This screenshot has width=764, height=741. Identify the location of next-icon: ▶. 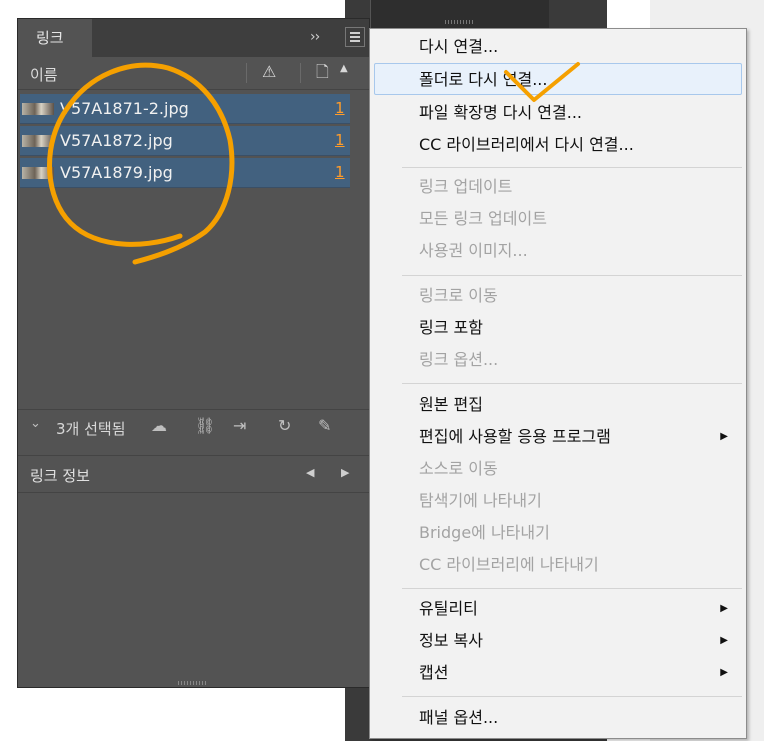
(345, 472).